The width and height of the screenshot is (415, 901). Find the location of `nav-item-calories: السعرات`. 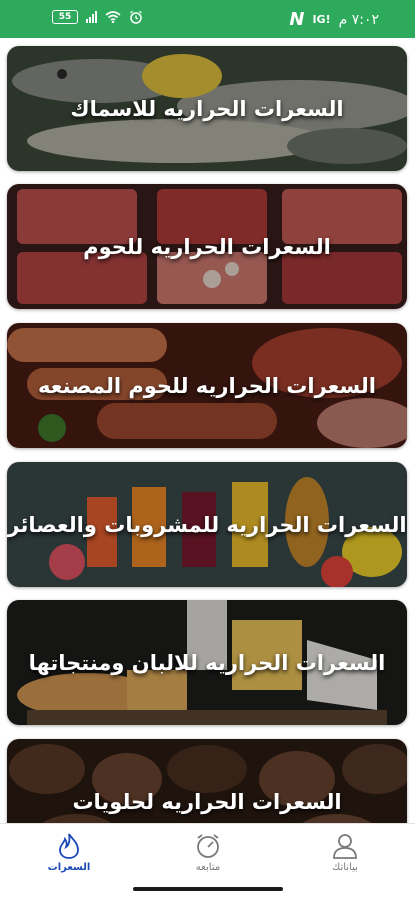

nav-item-calories: السعرات is located at coordinates (69, 852).